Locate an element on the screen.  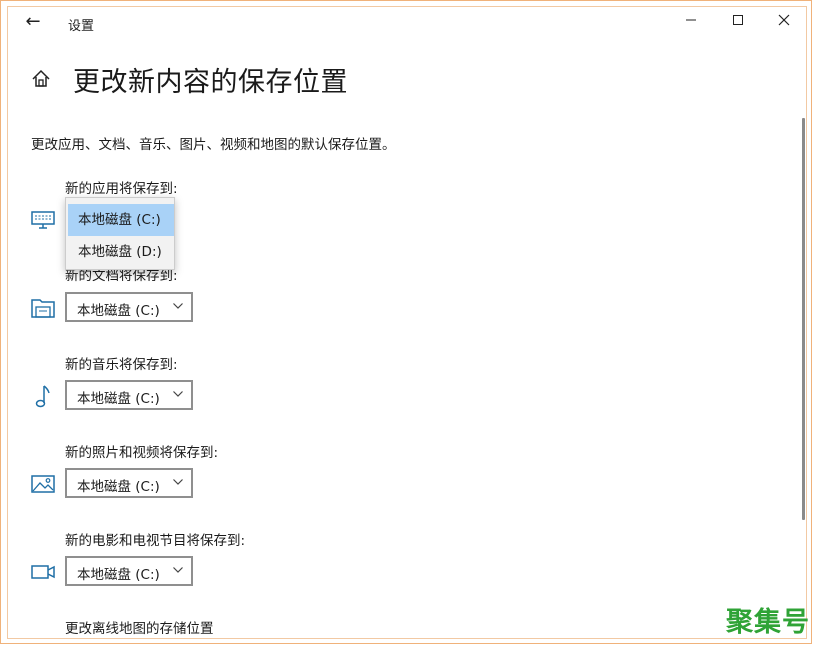
apps-drive-dropdown-menu: 本地磁盘 (C:) 本地磁盘 (D:) is located at coordinates (120, 233).